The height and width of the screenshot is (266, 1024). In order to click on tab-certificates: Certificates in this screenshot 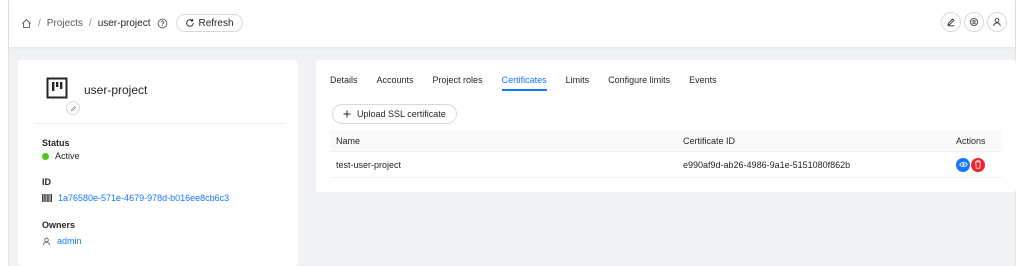, I will do `click(527, 83)`.